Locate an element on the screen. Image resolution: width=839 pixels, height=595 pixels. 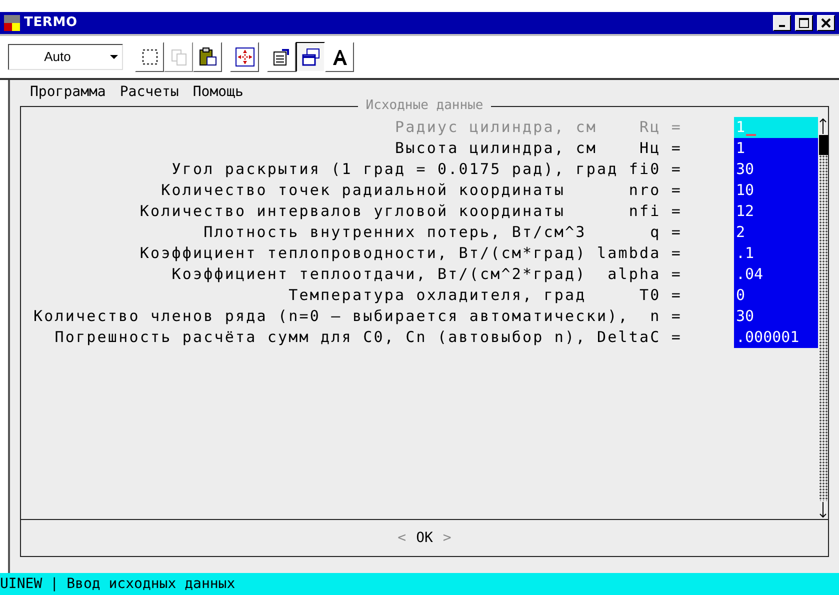
input-field: 0 is located at coordinates (776, 295).